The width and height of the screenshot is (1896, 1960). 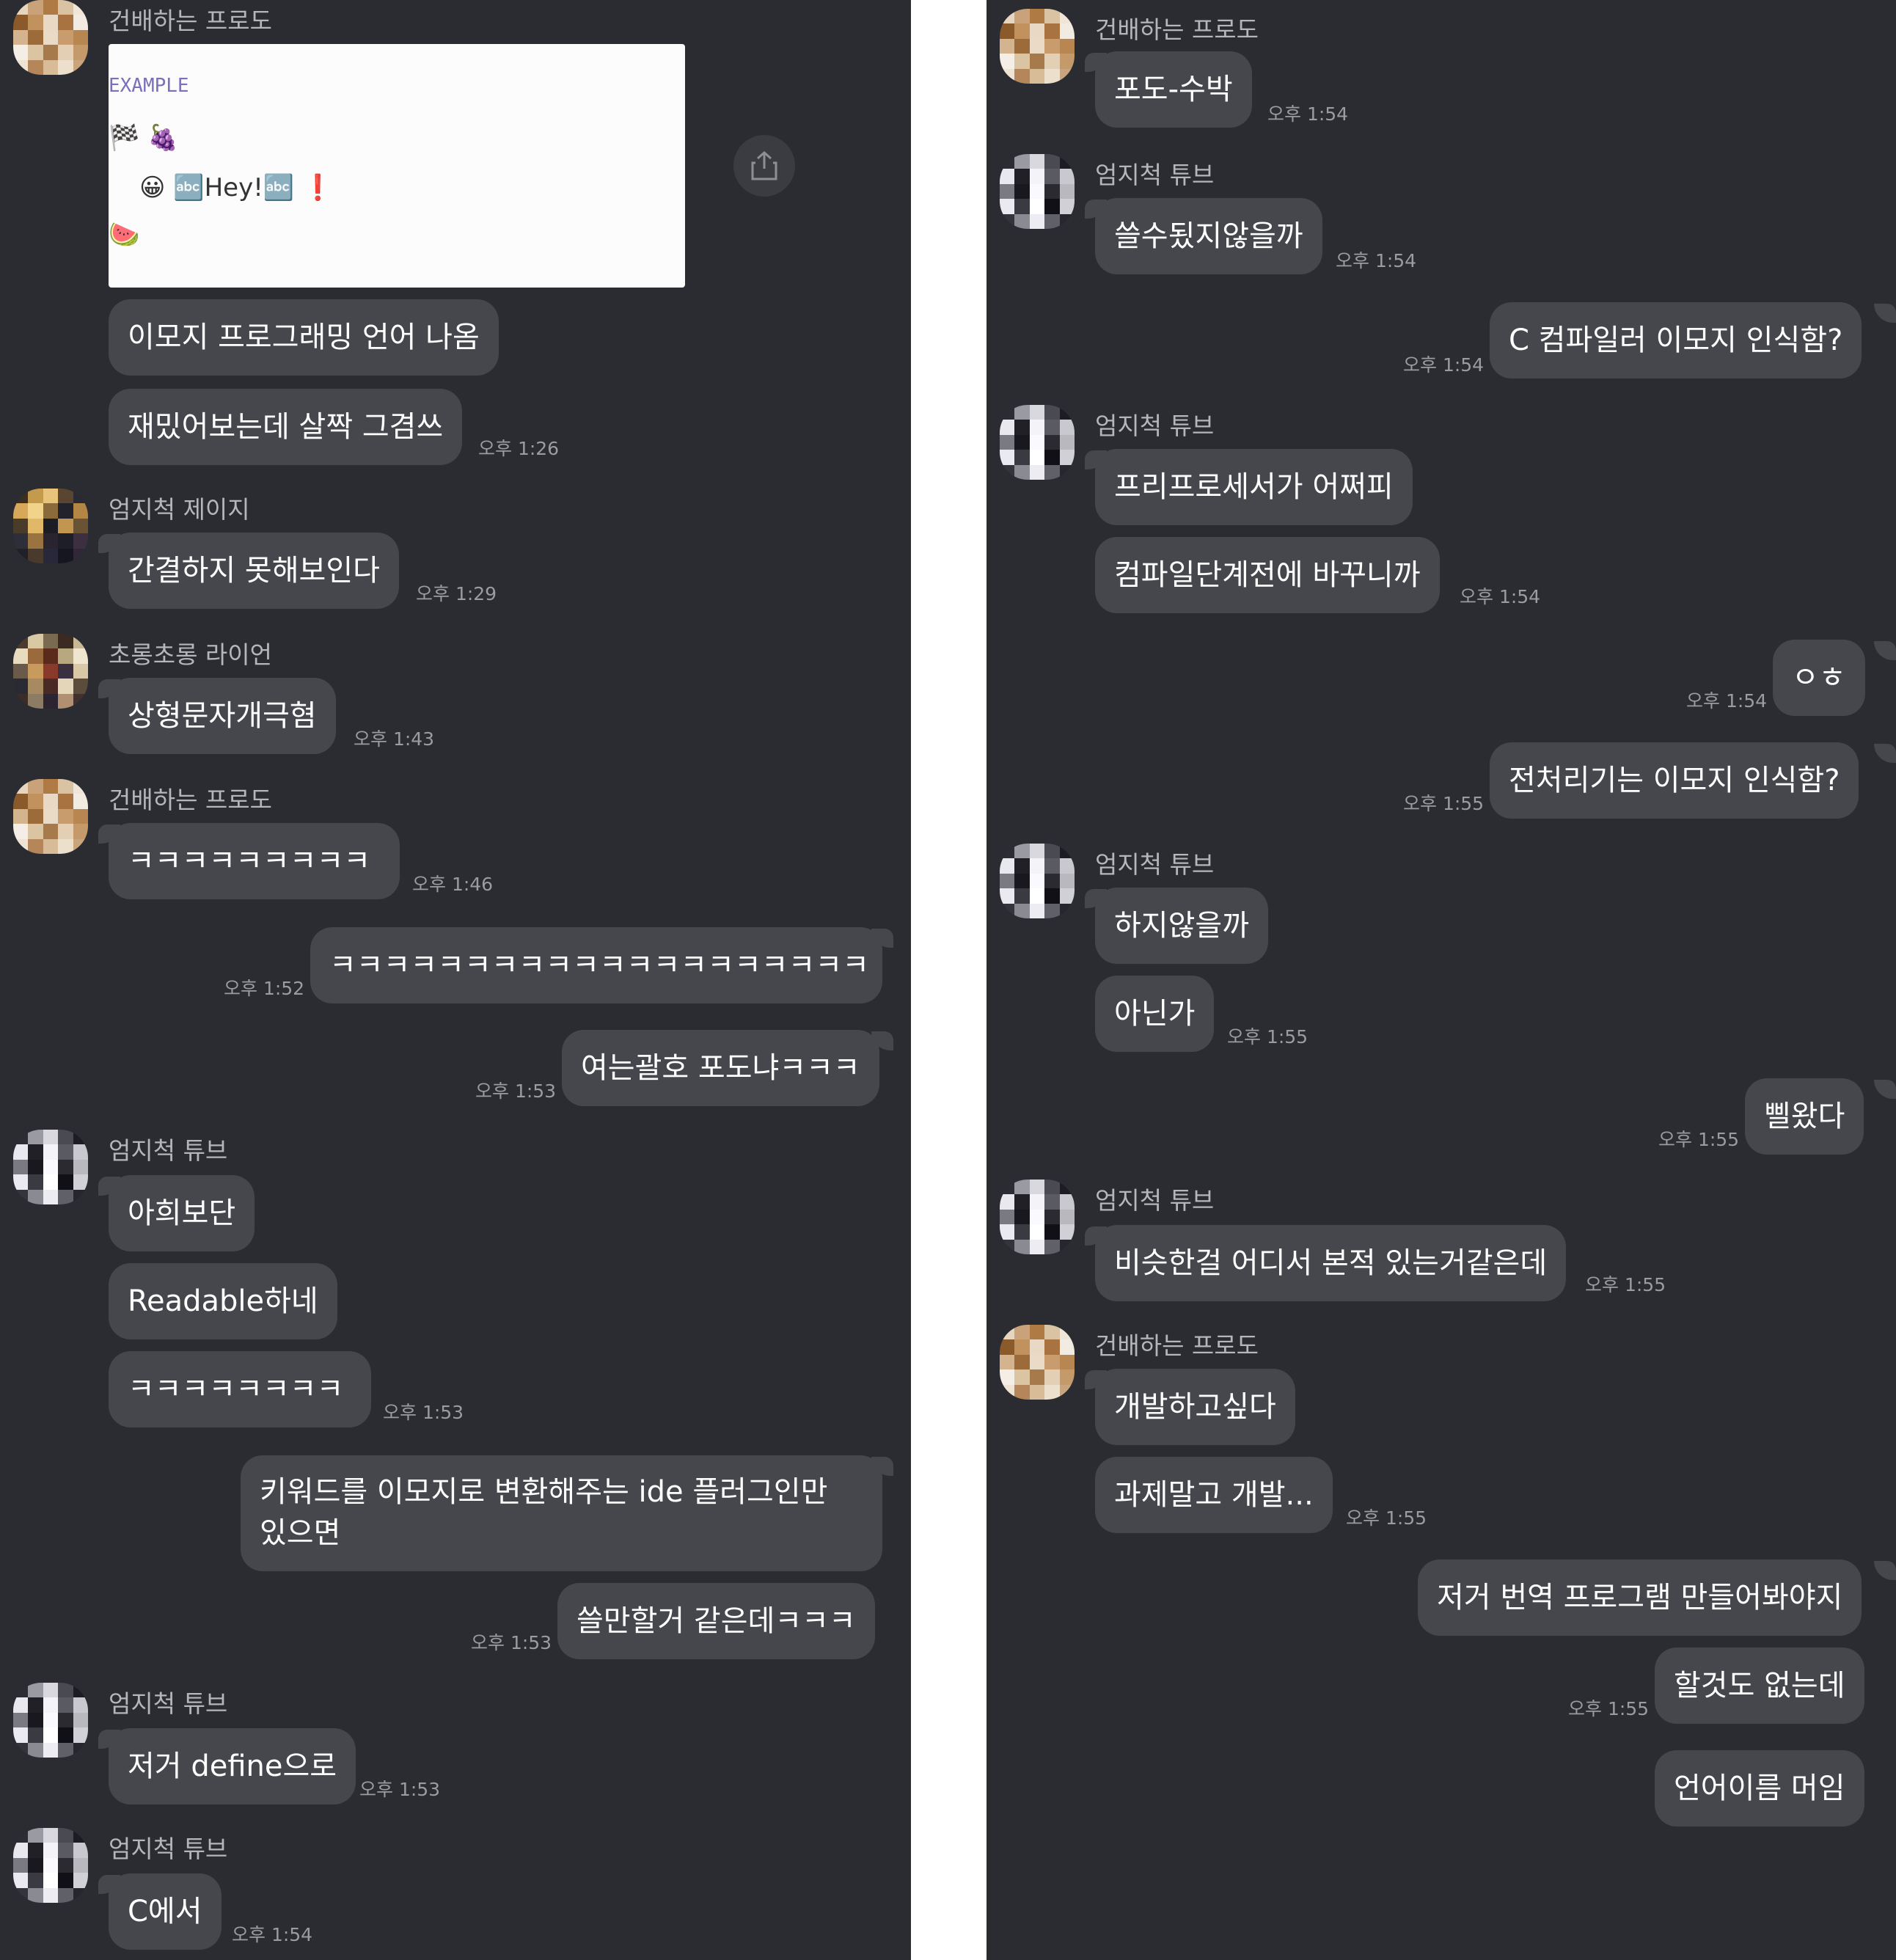 I want to click on my-message-bubble: 할것도 없는데, so click(x=1759, y=1686).